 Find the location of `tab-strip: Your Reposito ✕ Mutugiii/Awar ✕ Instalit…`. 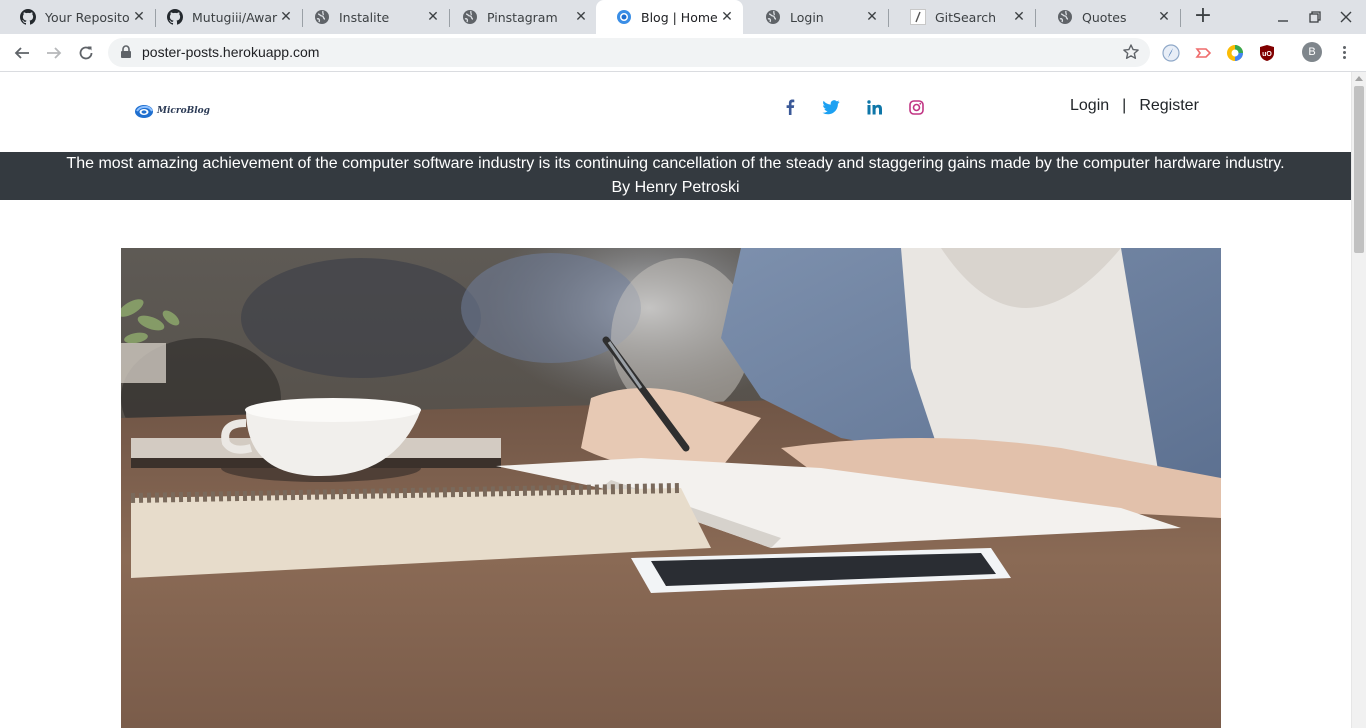

tab-strip: Your Reposito ✕ Mutugiii/Awar ✕ Instalit… is located at coordinates (683, 17).